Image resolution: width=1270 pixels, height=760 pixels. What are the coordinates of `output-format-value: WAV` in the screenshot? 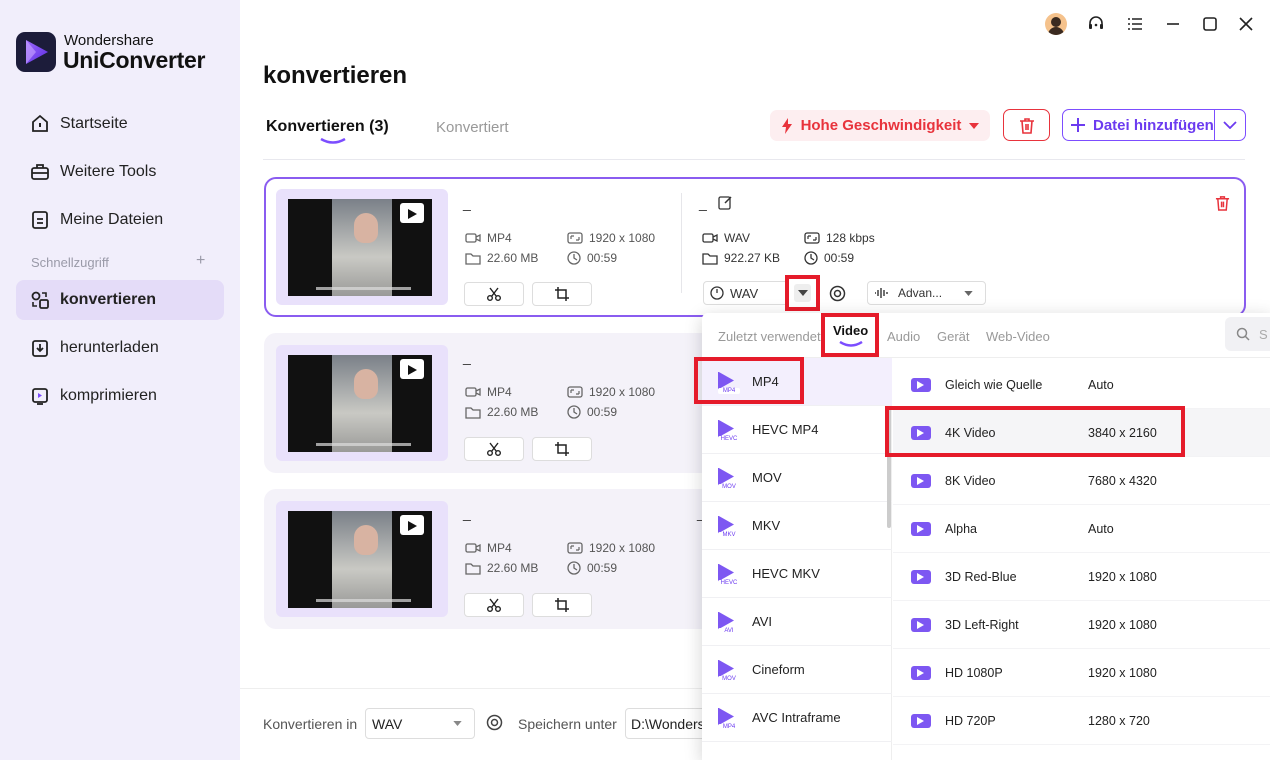 It's located at (744, 293).